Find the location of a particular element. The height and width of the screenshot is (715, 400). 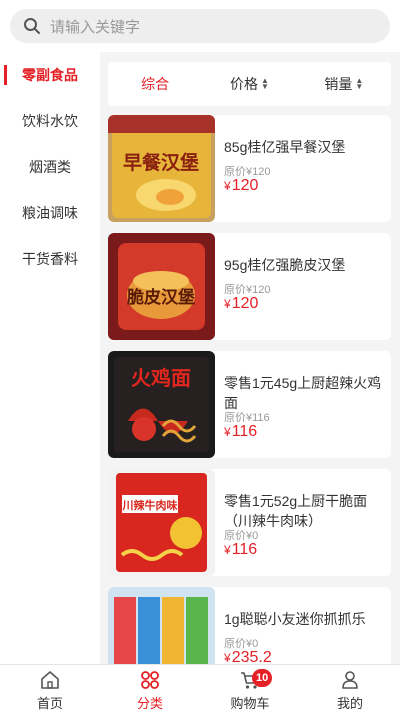

price-value: 235.2 is located at coordinates (251, 656).